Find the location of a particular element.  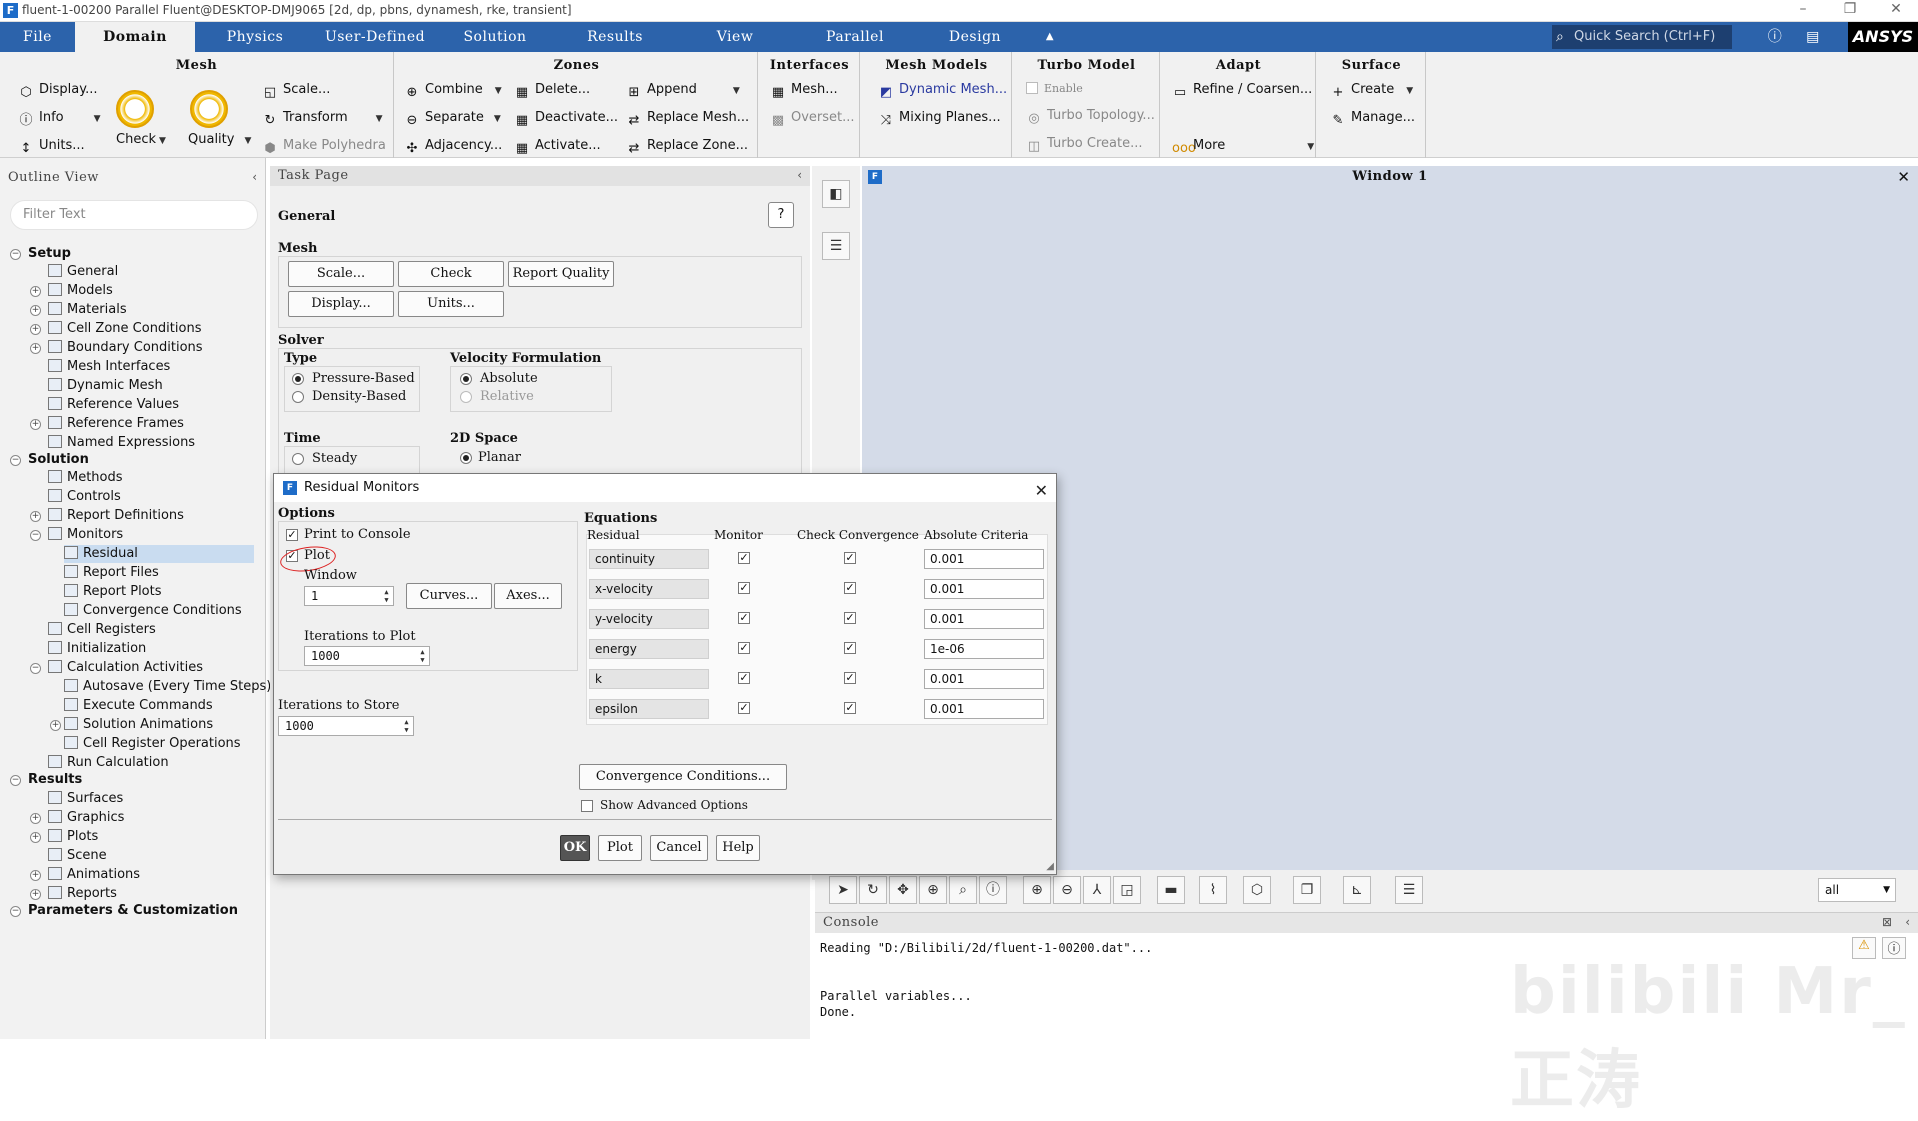

spinner-icon: ▲ ▼ is located at coordinates (406, 726).